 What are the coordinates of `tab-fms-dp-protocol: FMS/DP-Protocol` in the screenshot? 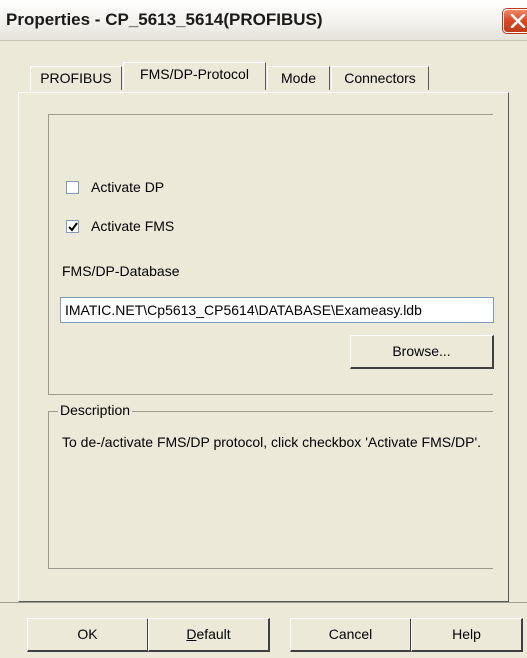 It's located at (194, 76).